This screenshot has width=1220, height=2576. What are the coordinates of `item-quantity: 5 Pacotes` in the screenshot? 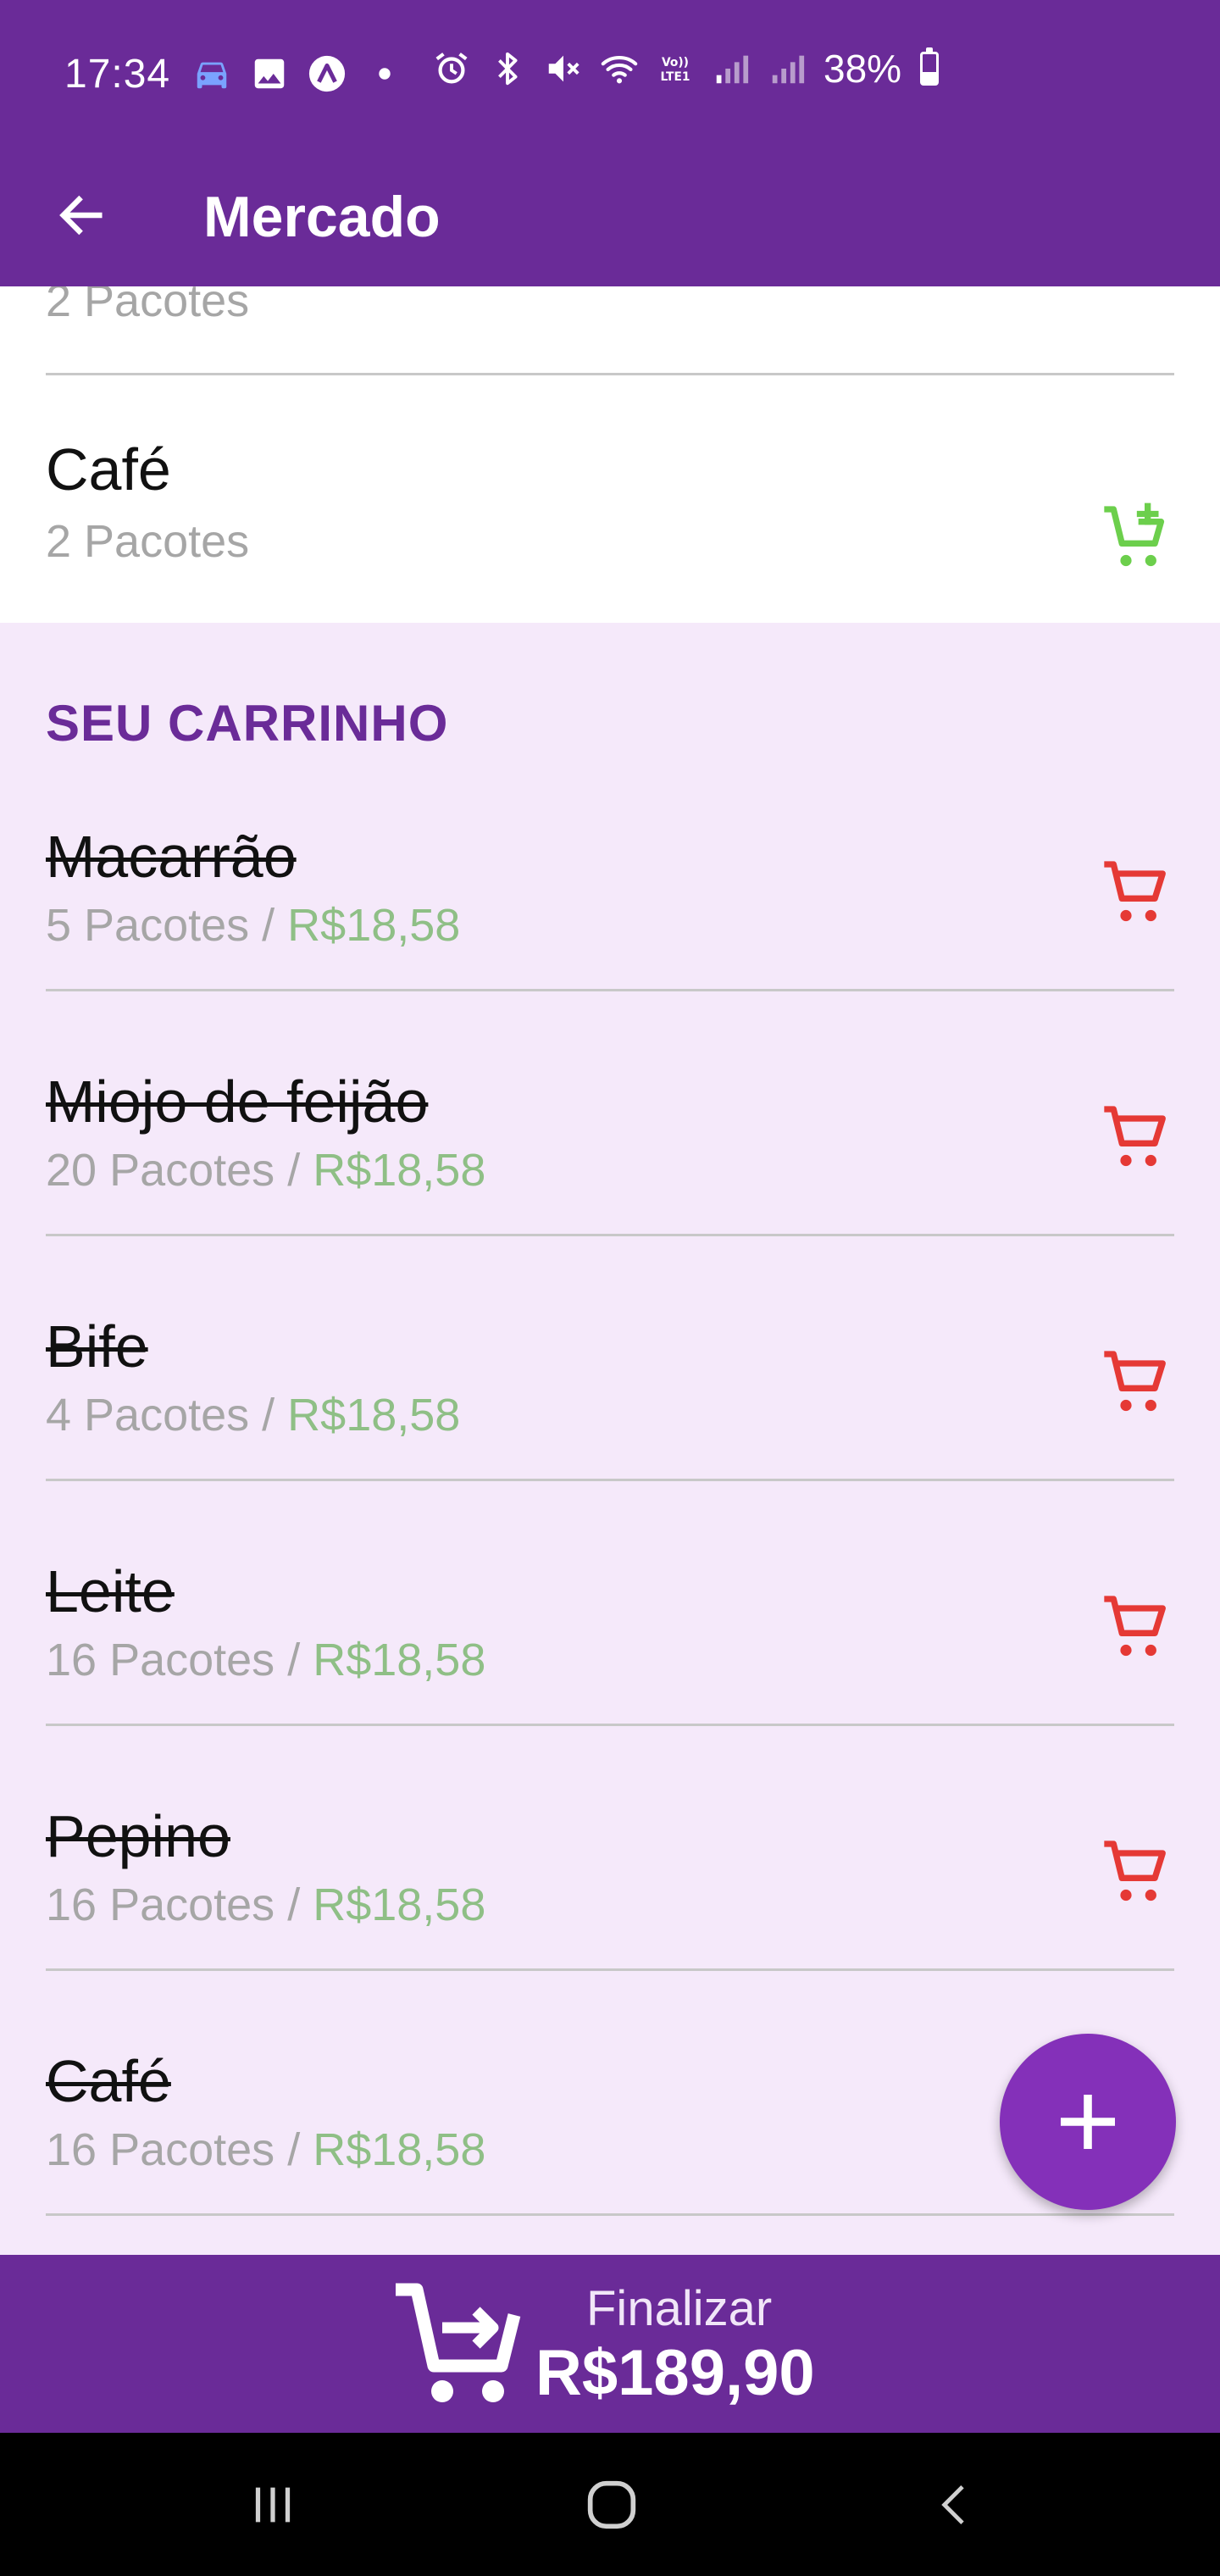 It's located at (148, 925).